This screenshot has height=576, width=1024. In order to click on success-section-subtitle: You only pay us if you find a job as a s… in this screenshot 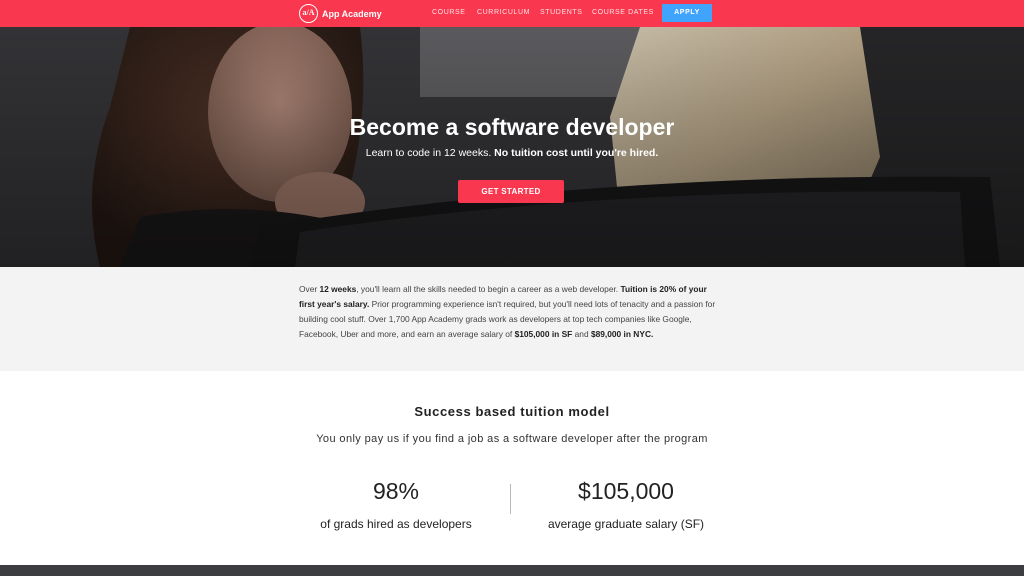, I will do `click(512, 439)`.